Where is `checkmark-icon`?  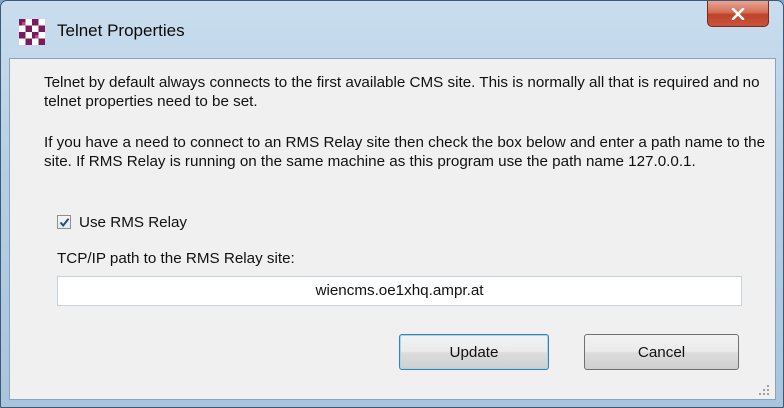
checkmark-icon is located at coordinates (64, 222).